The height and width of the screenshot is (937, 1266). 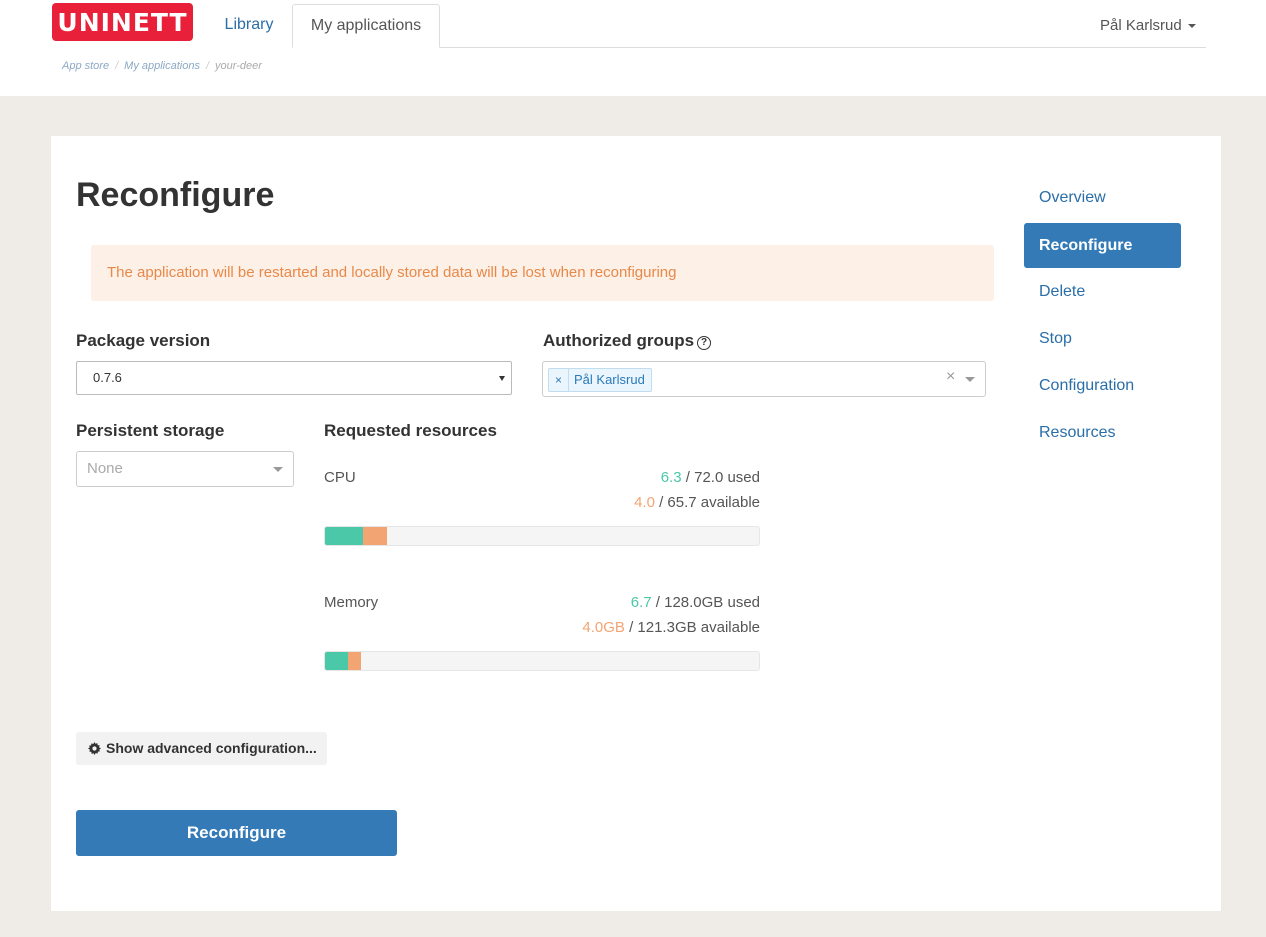 I want to click on memory-used-value: 6.7, so click(x=641, y=602).